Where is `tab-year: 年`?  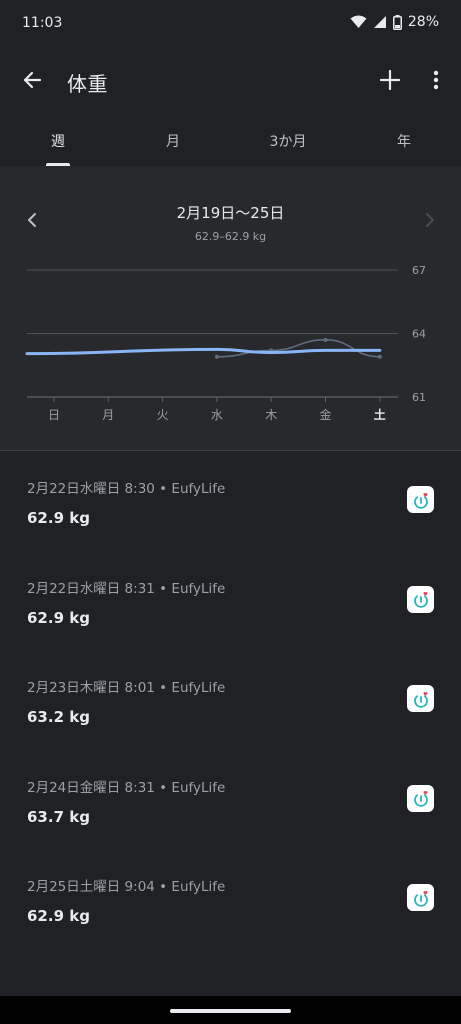 tab-year: 年 is located at coordinates (404, 141).